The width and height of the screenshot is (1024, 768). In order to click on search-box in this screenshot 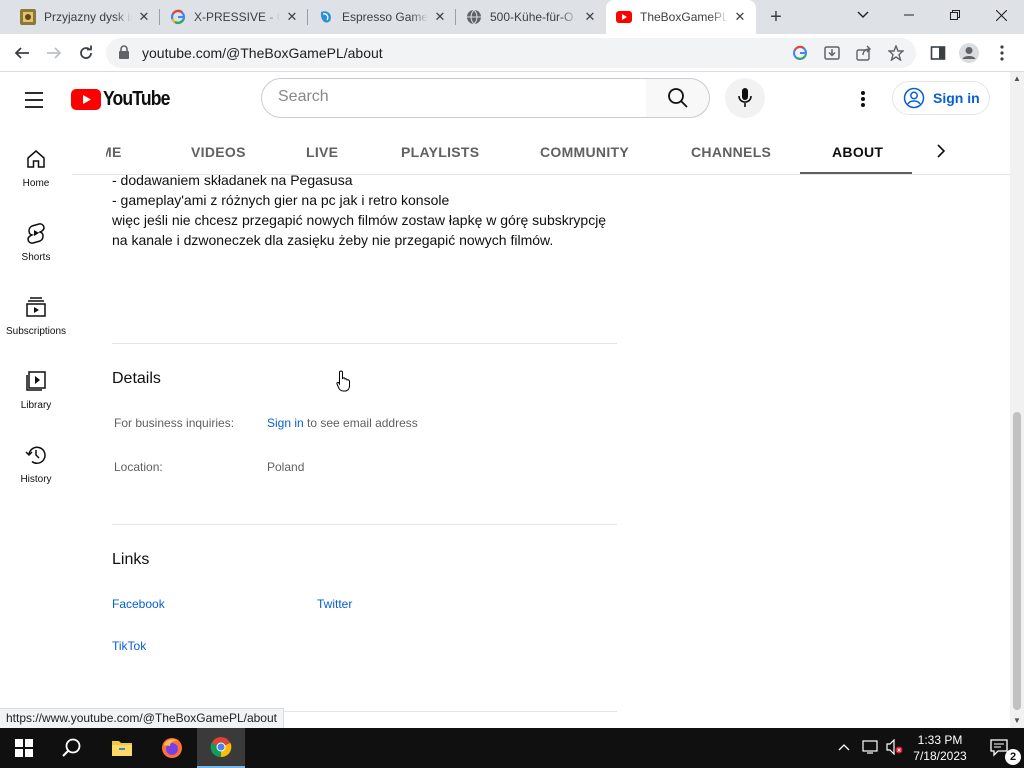, I will do `click(454, 98)`.